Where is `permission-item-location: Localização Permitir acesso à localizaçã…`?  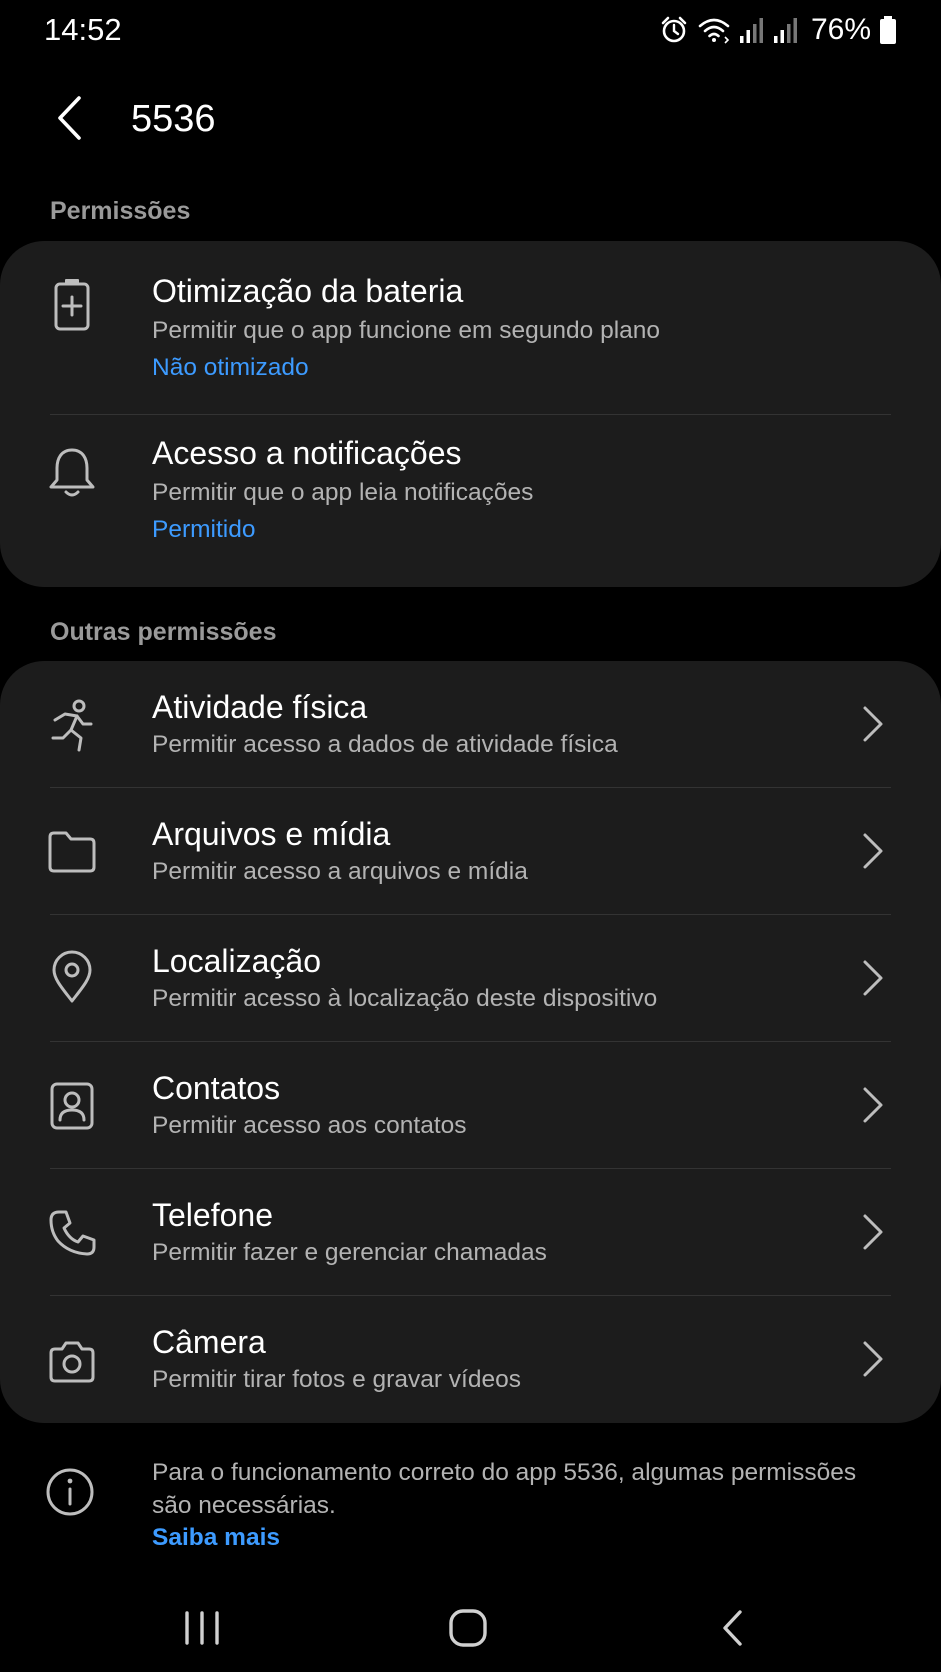 permission-item-location: Localização Permitir acesso à localizaçã… is located at coordinates (470, 978).